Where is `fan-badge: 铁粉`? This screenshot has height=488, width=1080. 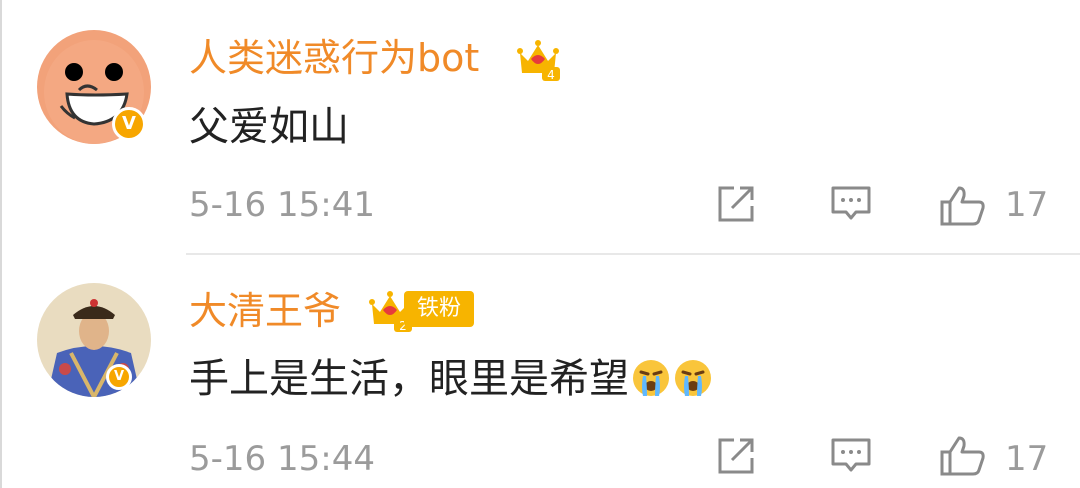
fan-badge: 铁粉 is located at coordinates (439, 309).